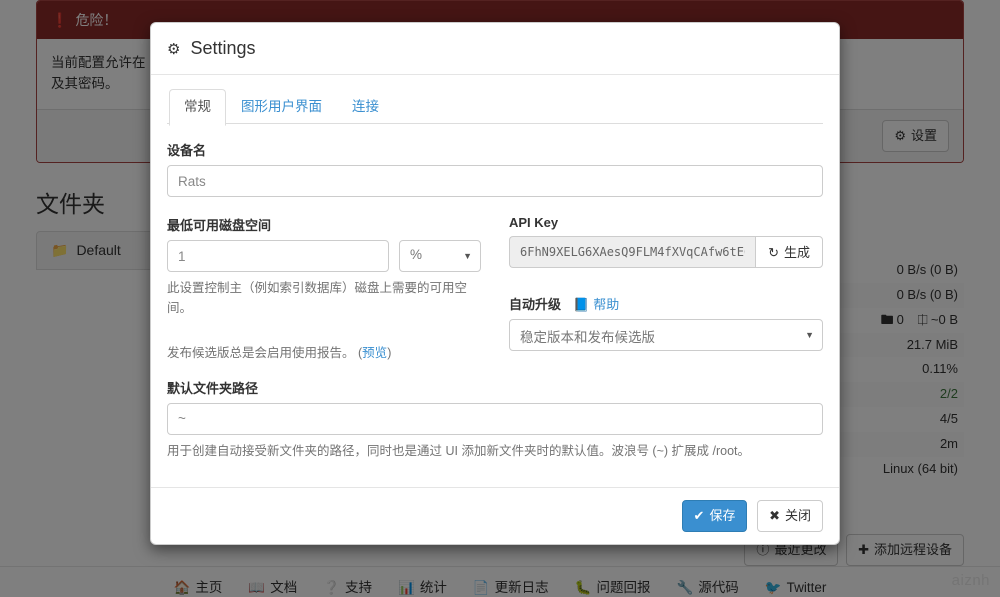 The height and width of the screenshot is (597, 1000). I want to click on modal-footer: ✔ 保存 ✖ 关闭, so click(495, 515).